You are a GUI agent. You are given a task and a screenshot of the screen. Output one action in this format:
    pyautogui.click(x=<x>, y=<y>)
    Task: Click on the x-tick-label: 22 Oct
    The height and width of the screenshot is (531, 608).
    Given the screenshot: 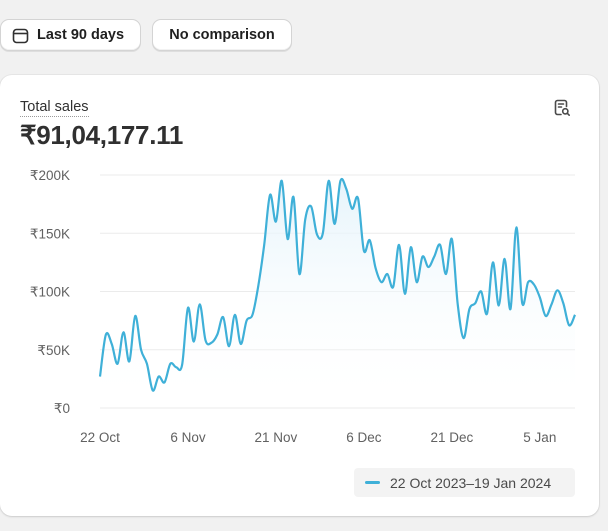 What is the action you would take?
    pyautogui.click(x=100, y=437)
    